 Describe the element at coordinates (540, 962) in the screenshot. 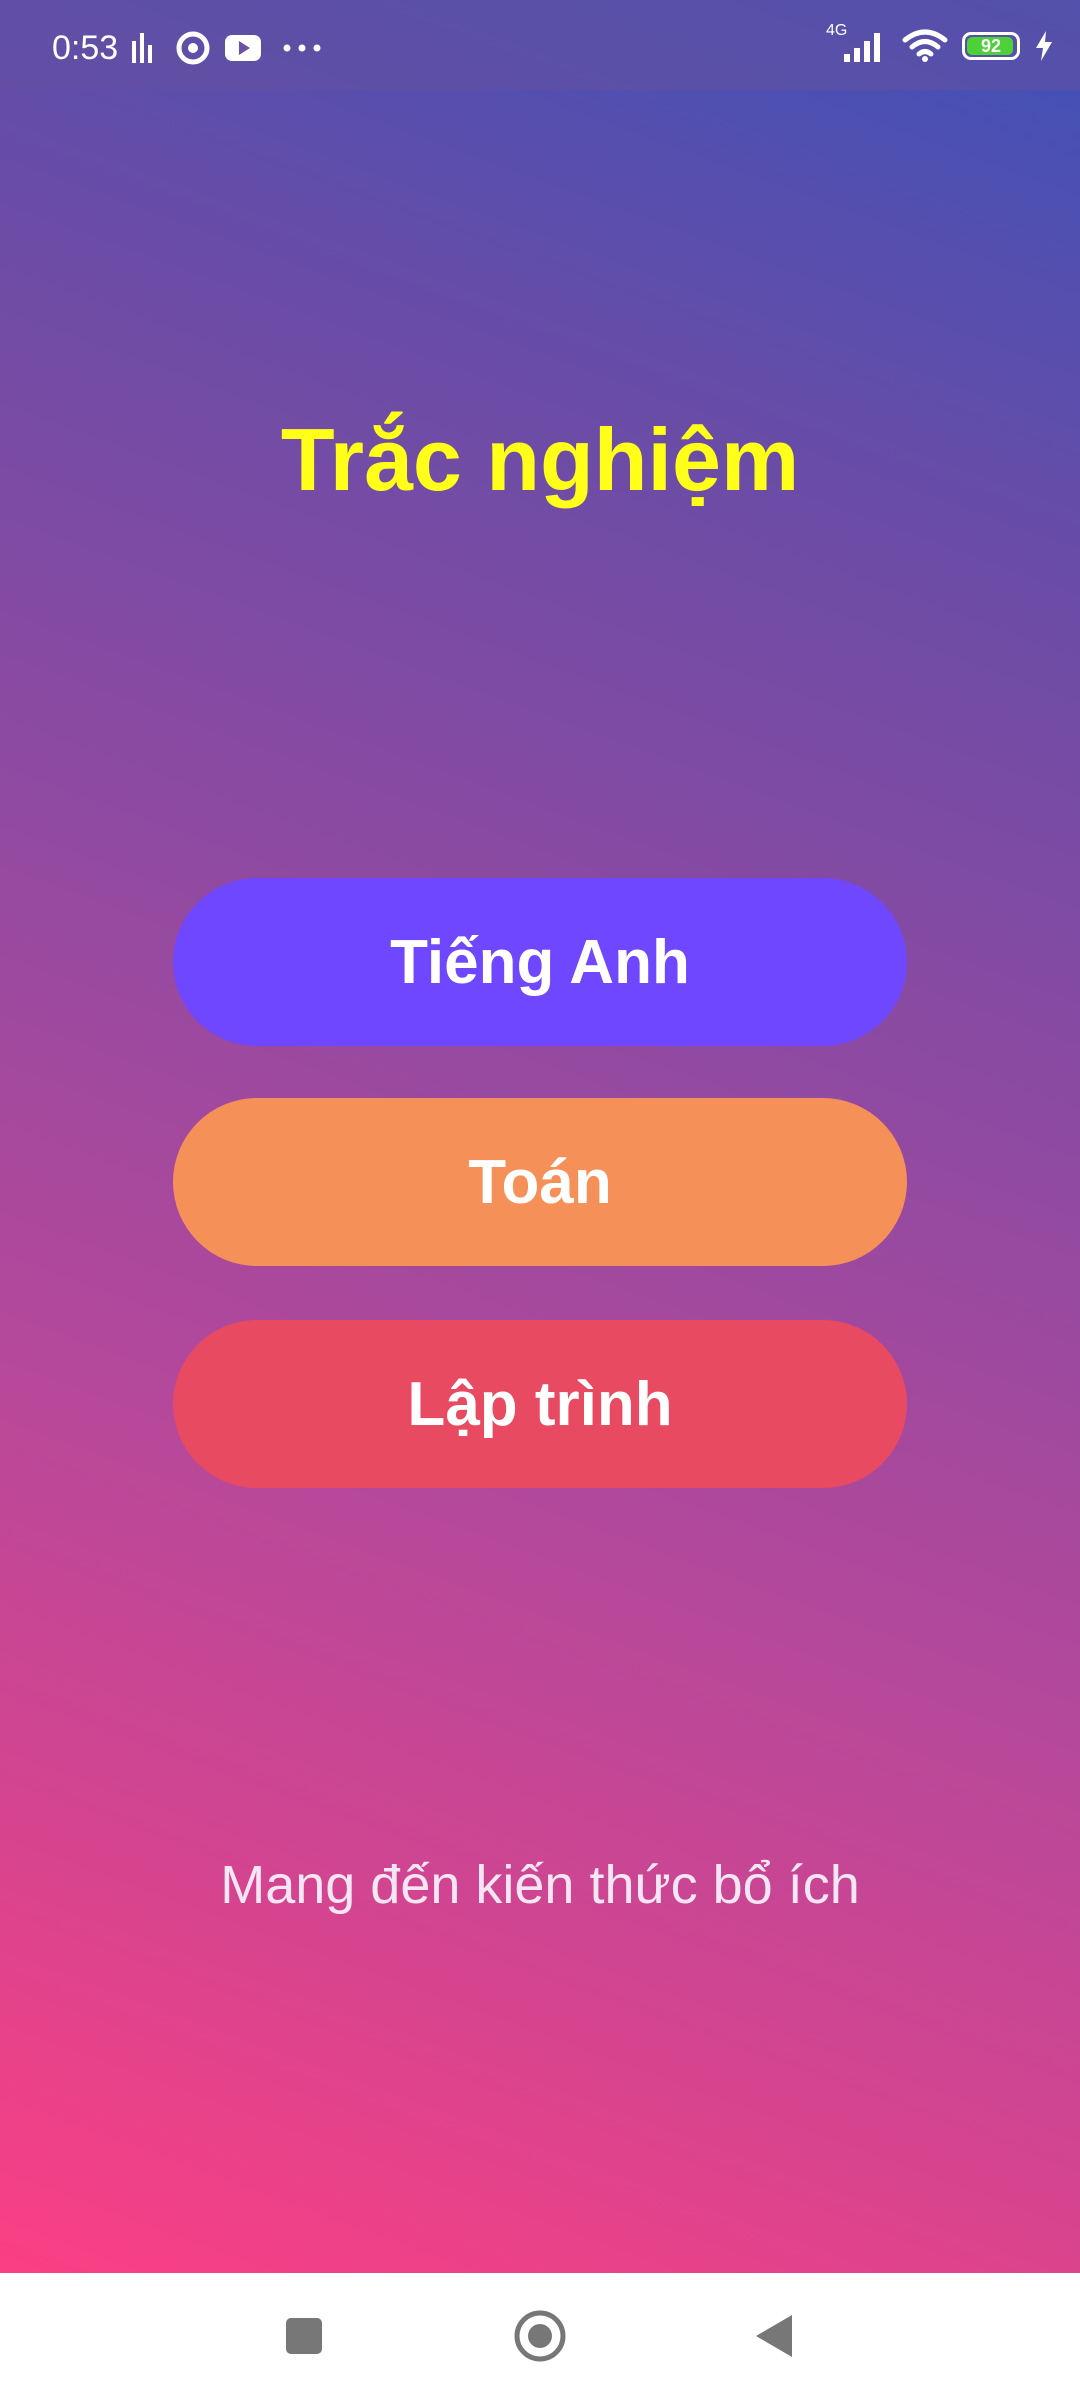

I see `english-button: Tiếng Anh` at that location.